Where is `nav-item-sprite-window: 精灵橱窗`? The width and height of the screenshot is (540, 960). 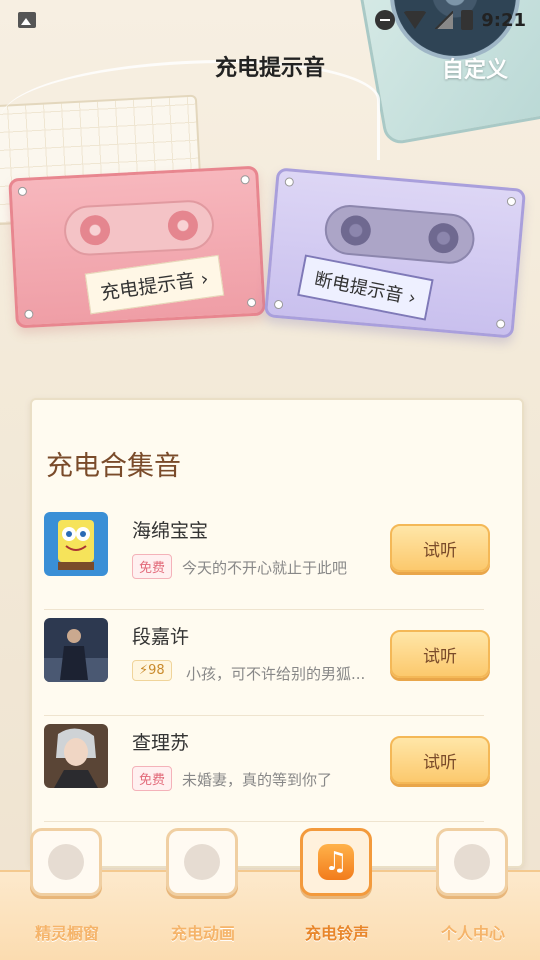 nav-item-sprite-window: 精灵橱窗 is located at coordinates (67, 893).